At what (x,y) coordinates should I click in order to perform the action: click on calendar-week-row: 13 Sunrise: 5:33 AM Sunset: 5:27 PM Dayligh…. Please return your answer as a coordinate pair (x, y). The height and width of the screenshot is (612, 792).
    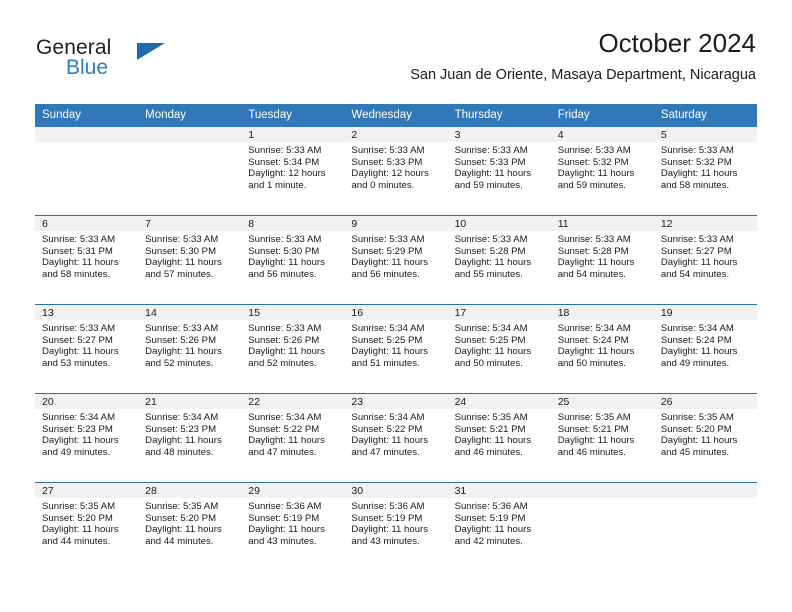
    Looking at the image, I should click on (396, 349).